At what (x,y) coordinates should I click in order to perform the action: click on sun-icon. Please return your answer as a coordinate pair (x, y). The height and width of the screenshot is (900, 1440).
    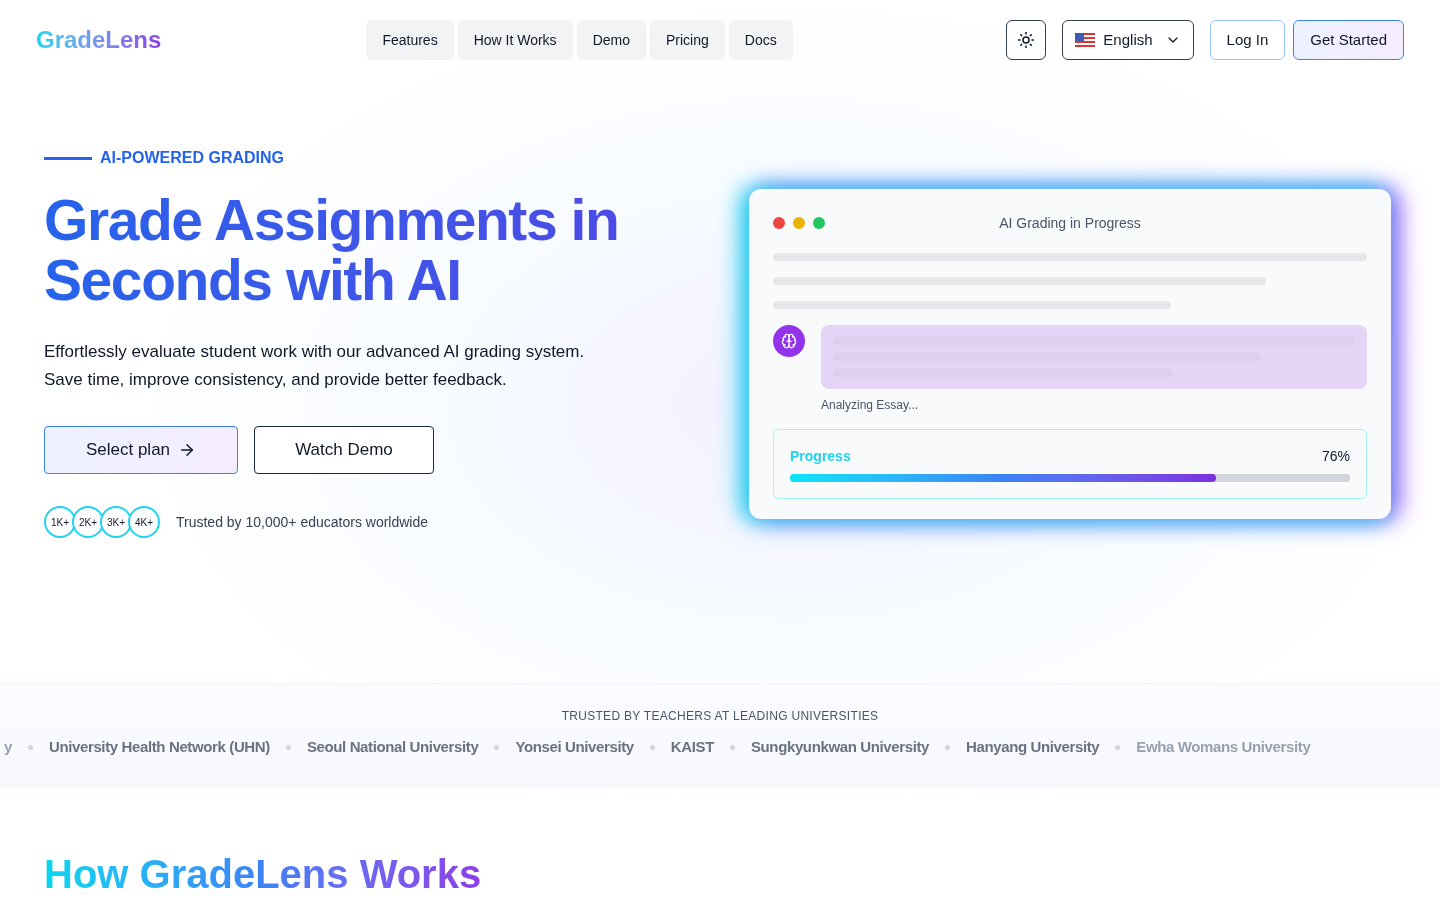
    Looking at the image, I should click on (1026, 40).